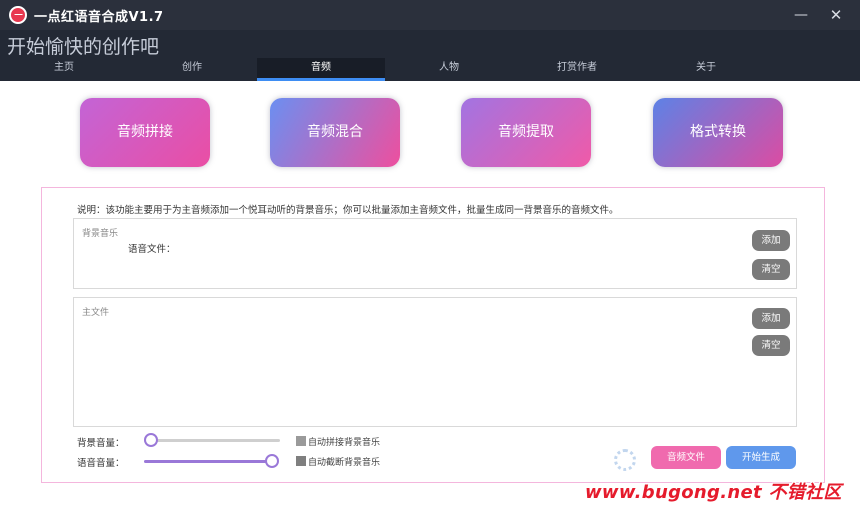  Describe the element at coordinates (100, 234) in the screenshot. I see `bgm-box-label: 背景音乐` at that location.